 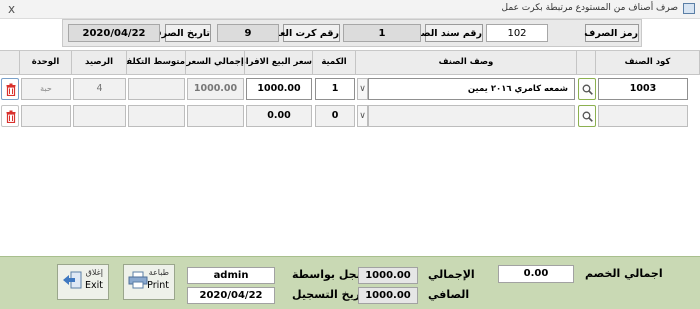 I want to click on window-title: صرف أصناف من المستودع مرتبطة بكرت عمل, so click(x=589, y=8).